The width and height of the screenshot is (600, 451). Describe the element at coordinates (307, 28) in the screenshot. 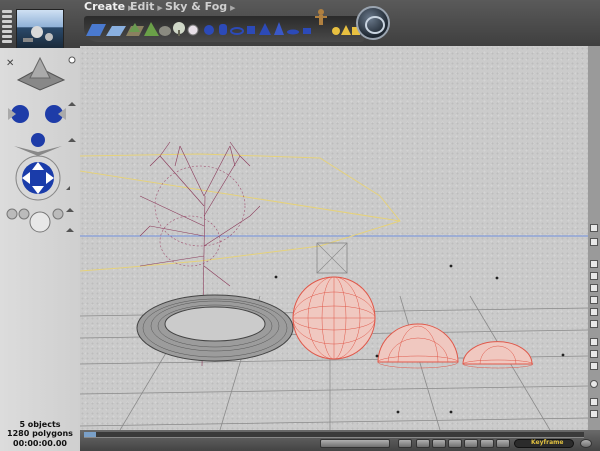

I see `square-icon` at that location.